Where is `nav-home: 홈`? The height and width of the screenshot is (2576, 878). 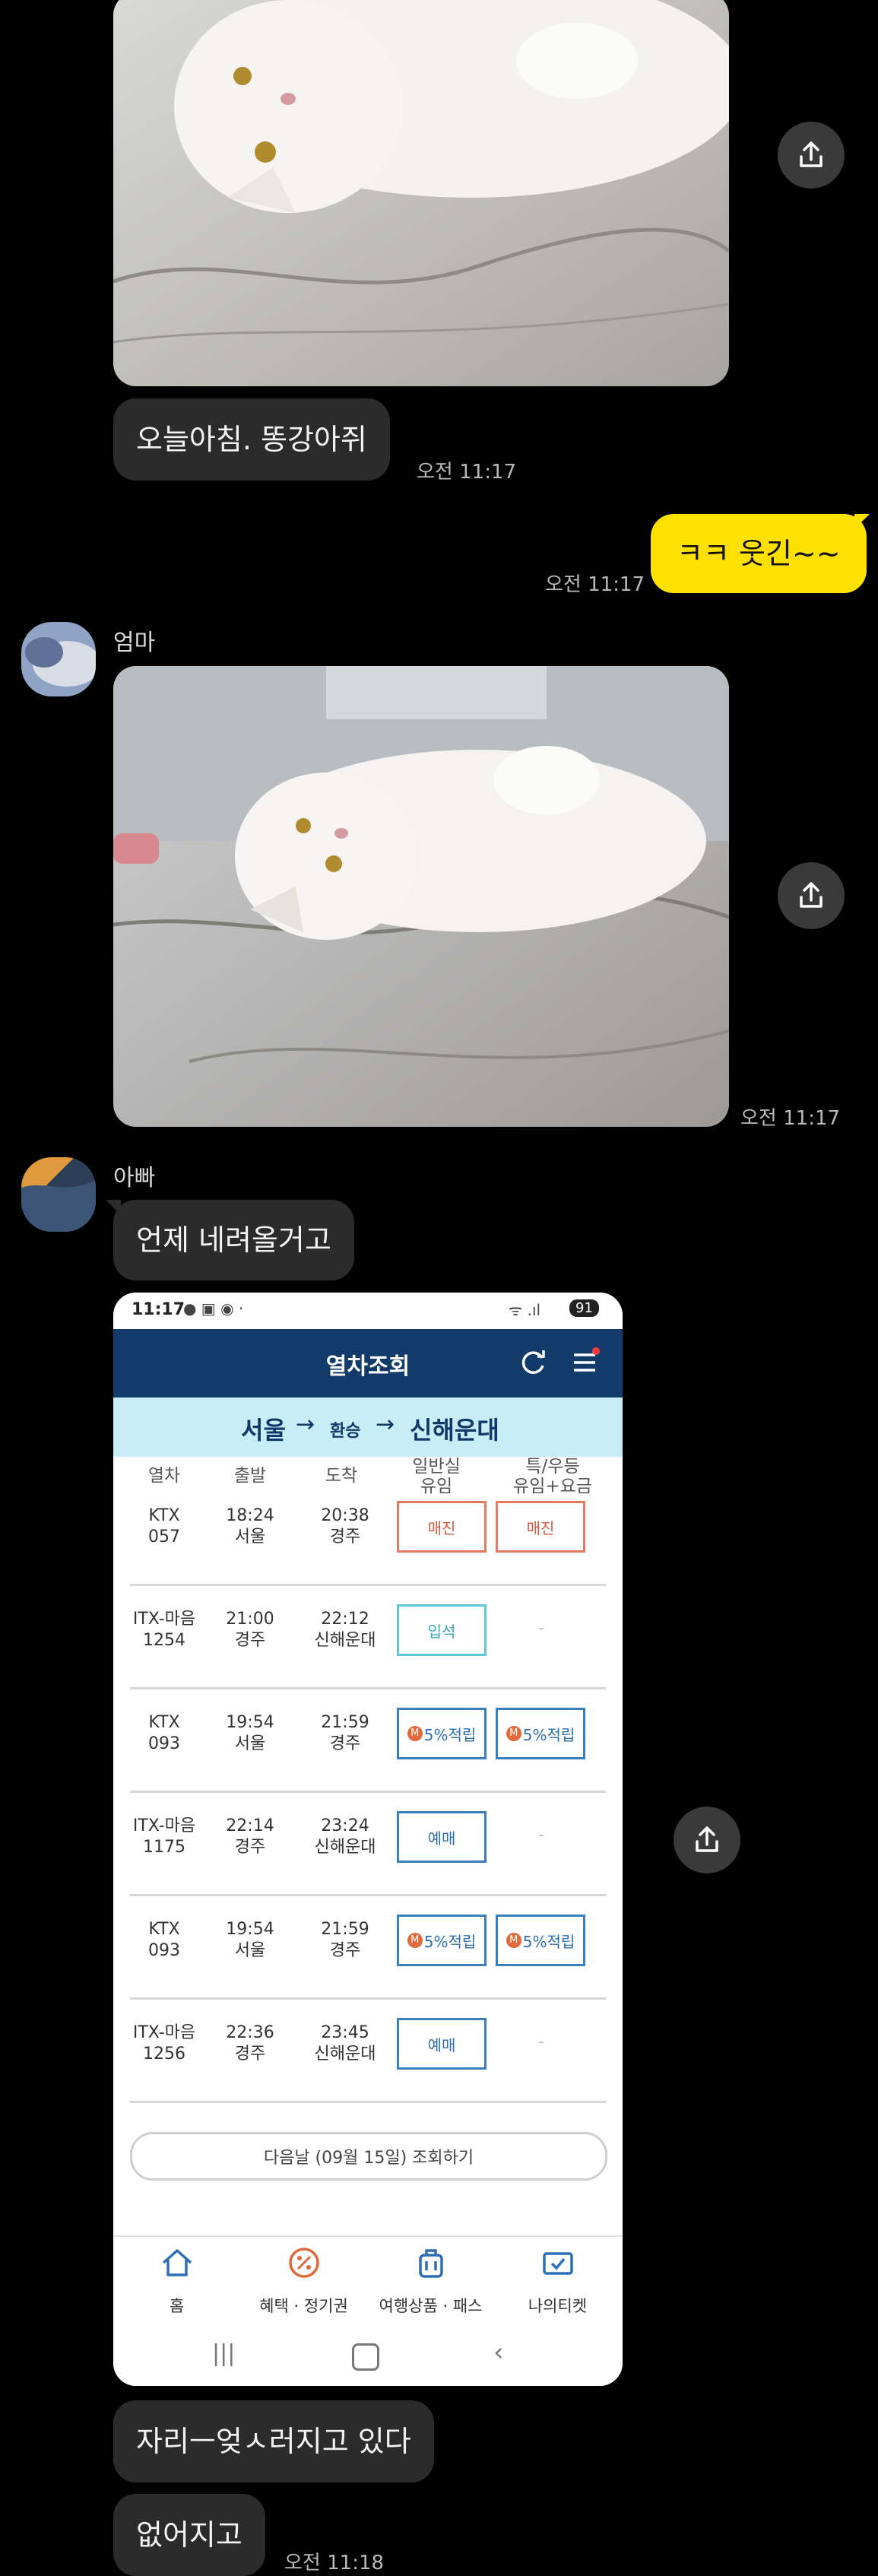
nav-home: 홈 is located at coordinates (177, 2281).